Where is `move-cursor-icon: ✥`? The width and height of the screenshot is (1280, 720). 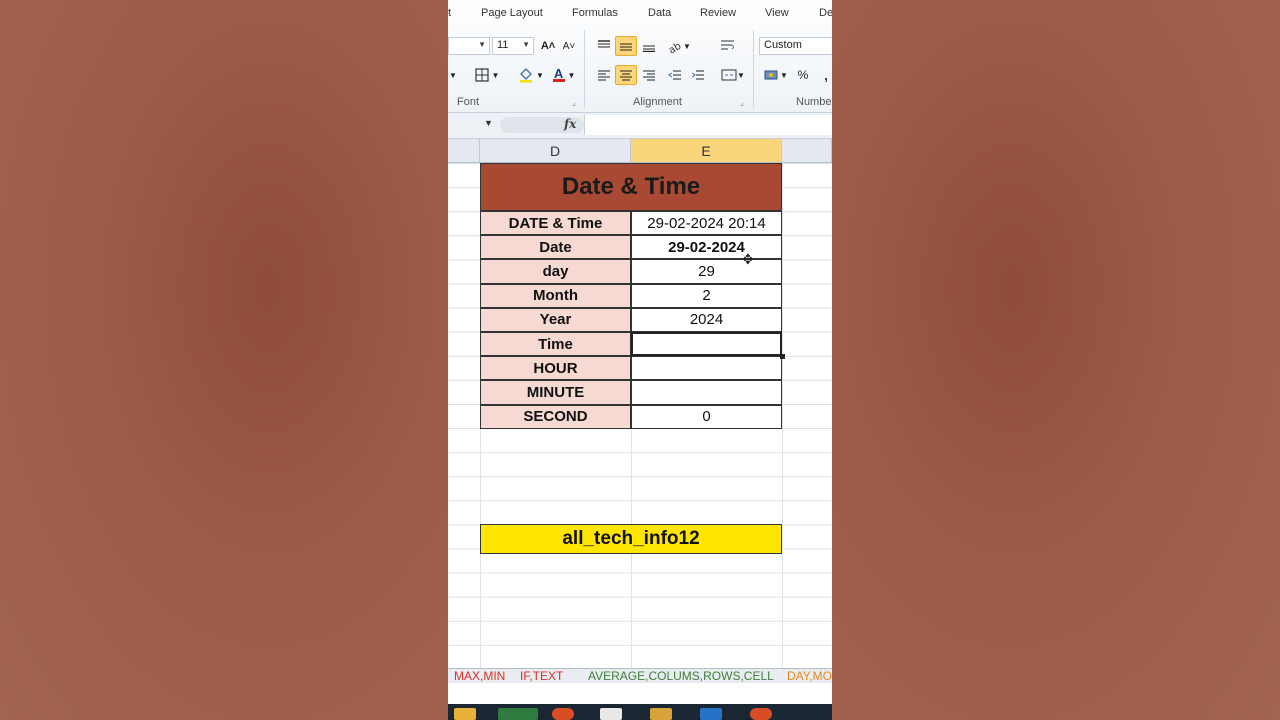 move-cursor-icon: ✥ is located at coordinates (748, 259).